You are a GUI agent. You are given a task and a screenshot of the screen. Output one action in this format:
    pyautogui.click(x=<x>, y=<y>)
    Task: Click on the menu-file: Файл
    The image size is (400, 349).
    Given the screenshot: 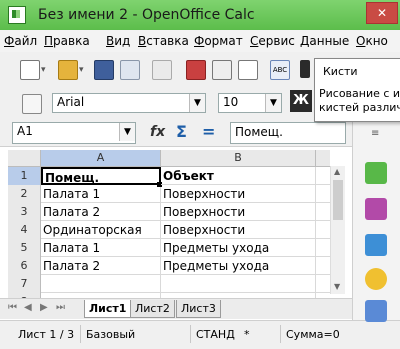 What is the action you would take?
    pyautogui.click(x=20, y=41)
    